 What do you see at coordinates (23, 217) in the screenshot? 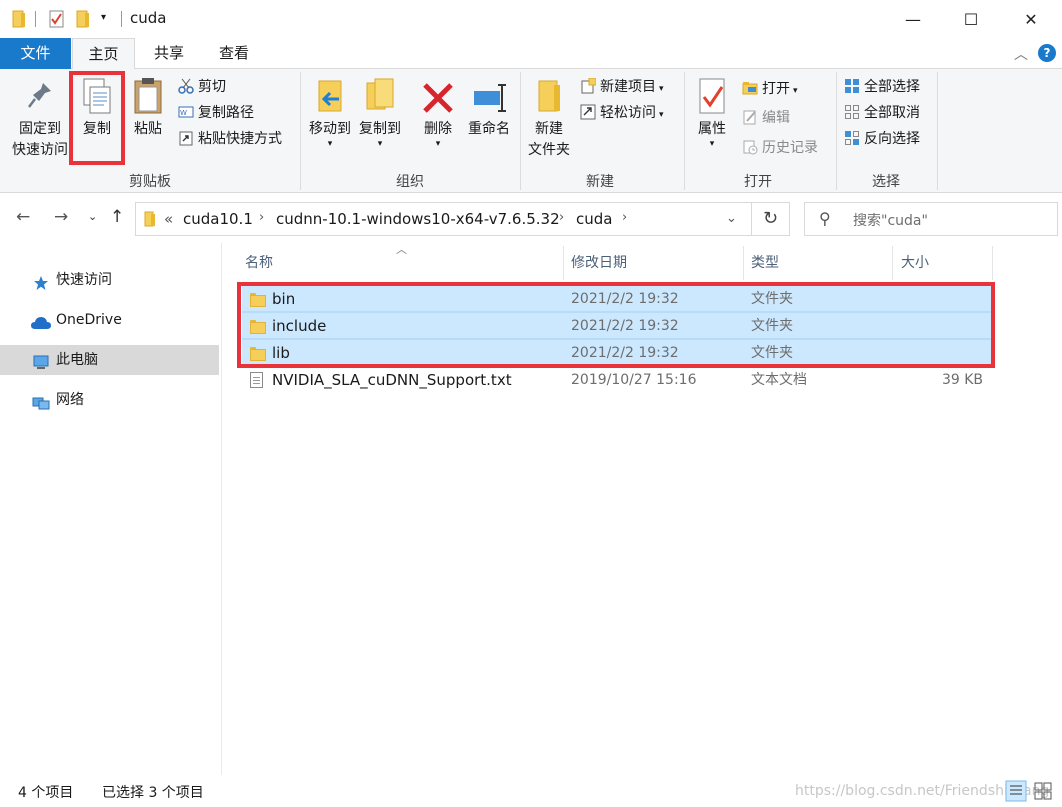
I see `back-arrow-icon: ←` at bounding box center [23, 217].